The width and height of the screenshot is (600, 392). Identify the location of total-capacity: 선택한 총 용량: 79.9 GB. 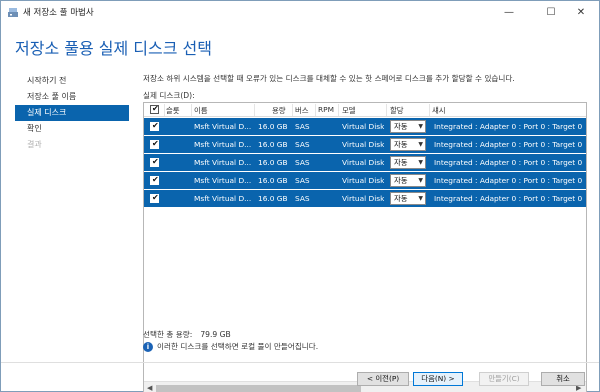
(187, 334).